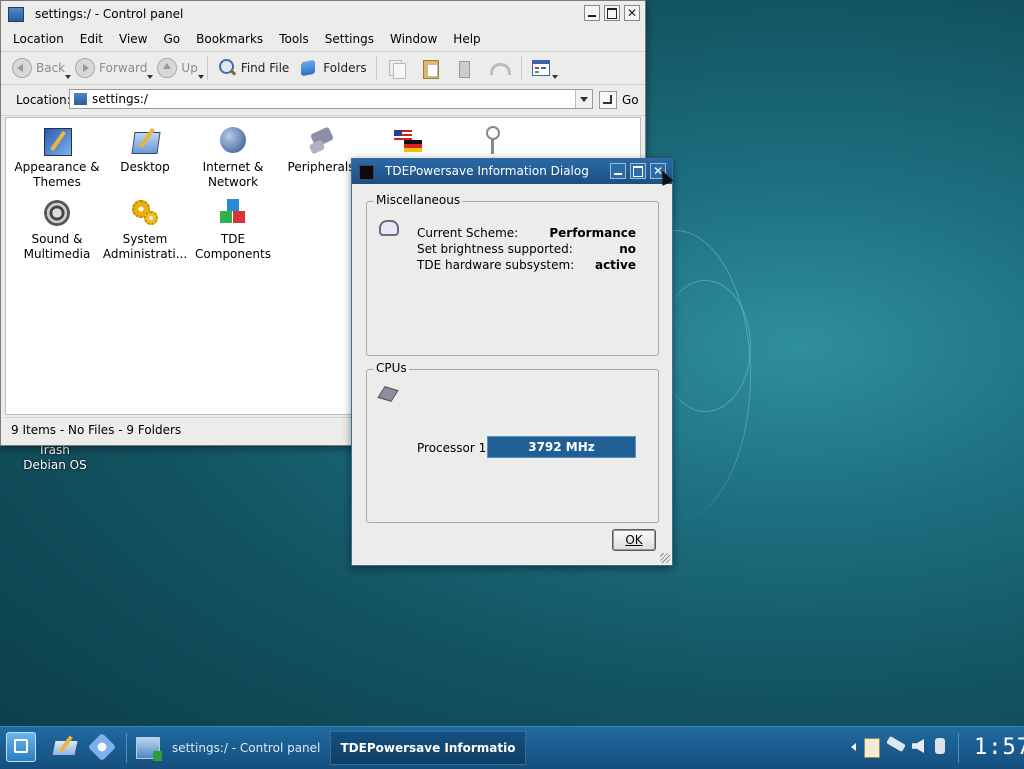  I want to click on task-label: TDEPowersave Informatio, so click(428, 748).